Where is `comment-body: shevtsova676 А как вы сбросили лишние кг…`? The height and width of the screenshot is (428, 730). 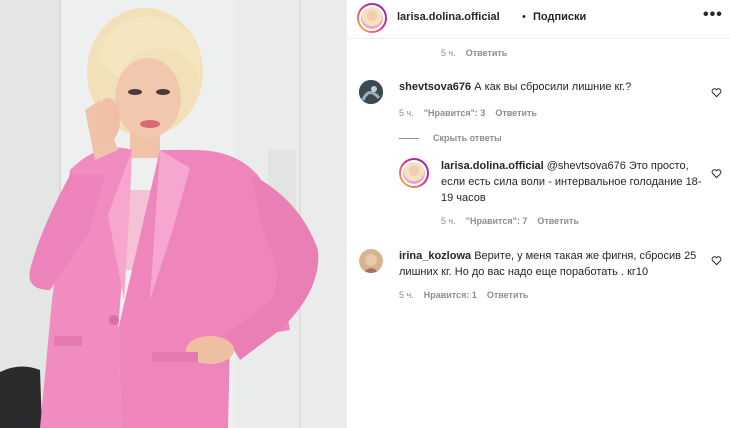 comment-body: shevtsova676 А как вы сбросили лишние кг… is located at coordinates (549, 87).